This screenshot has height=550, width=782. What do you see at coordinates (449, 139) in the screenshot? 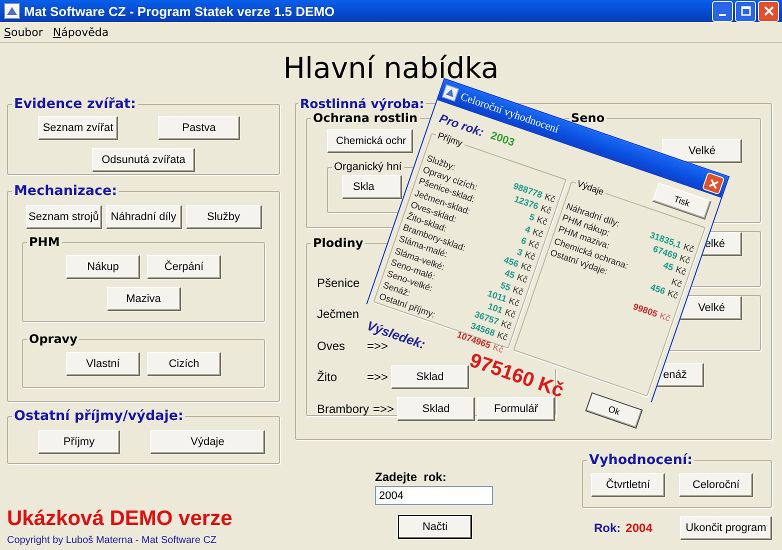
I see `group-title: Příjmy` at bounding box center [449, 139].